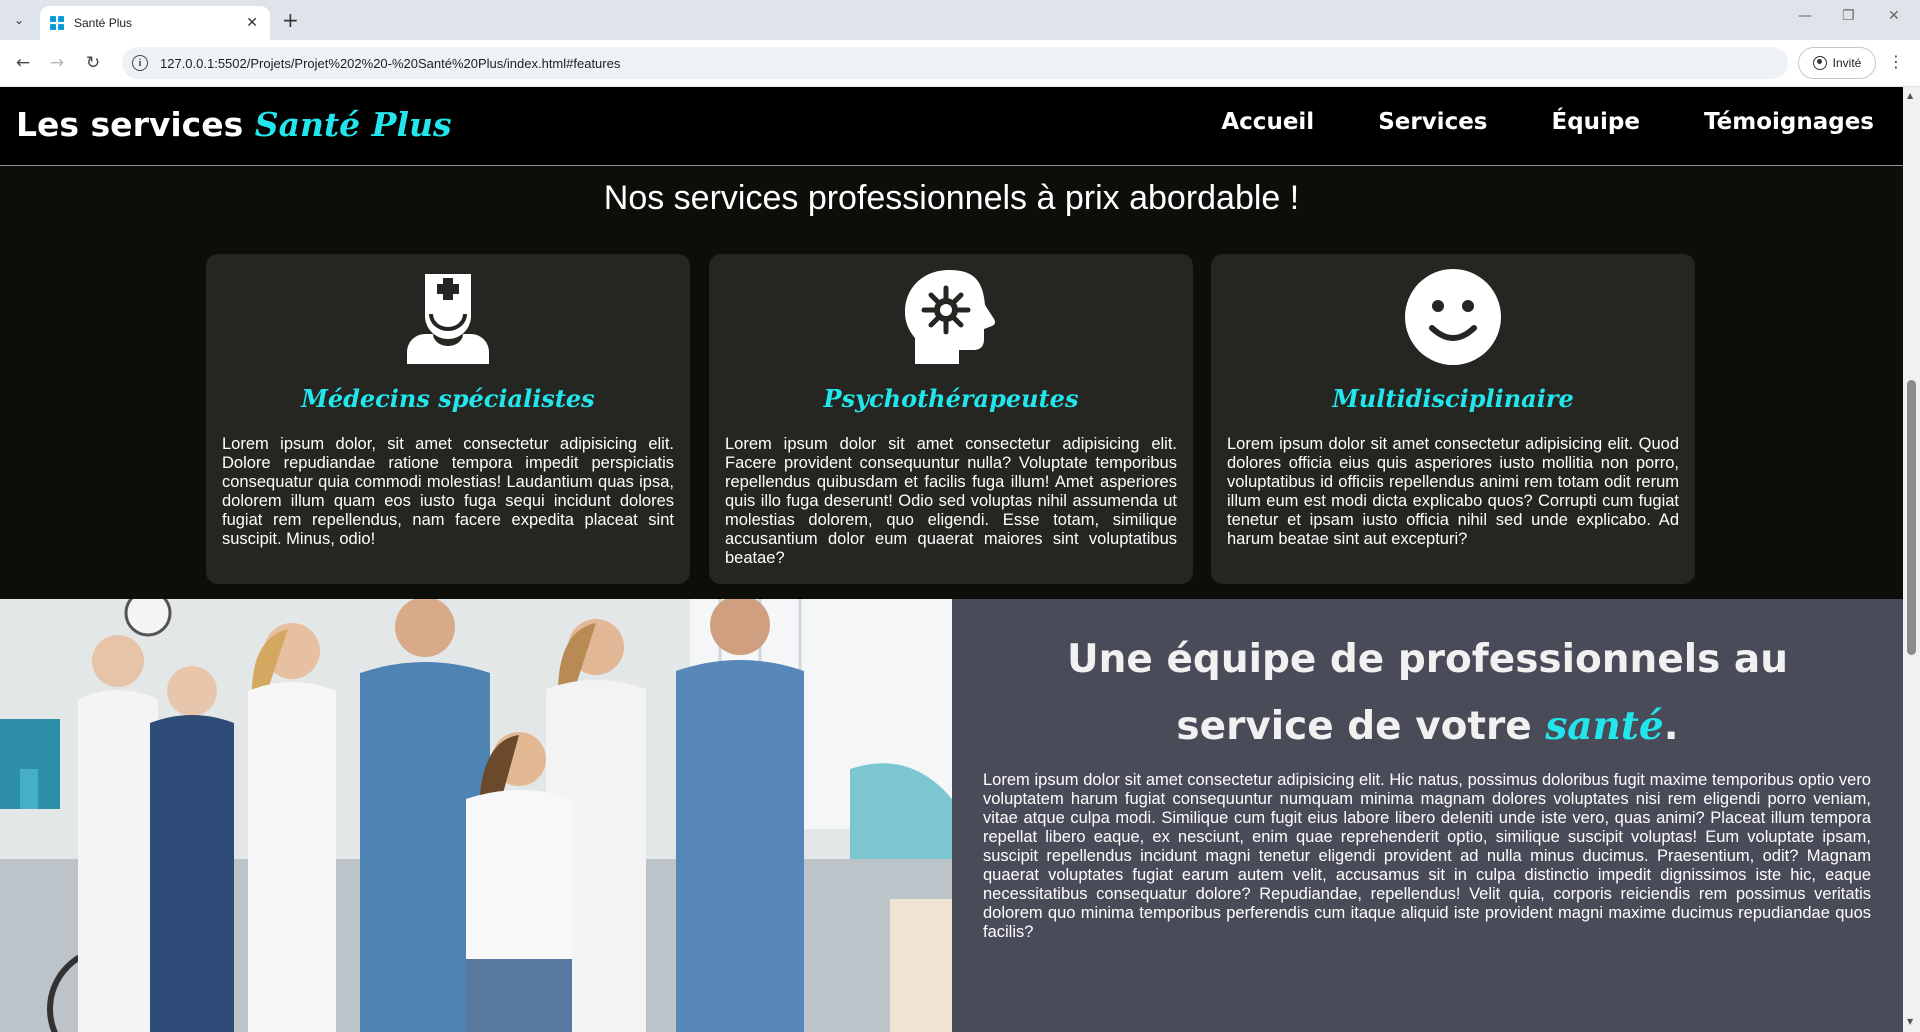 The width and height of the screenshot is (1920, 1032). What do you see at coordinates (103, 23) in the screenshot?
I see `tab-title: Santé Plus` at bounding box center [103, 23].